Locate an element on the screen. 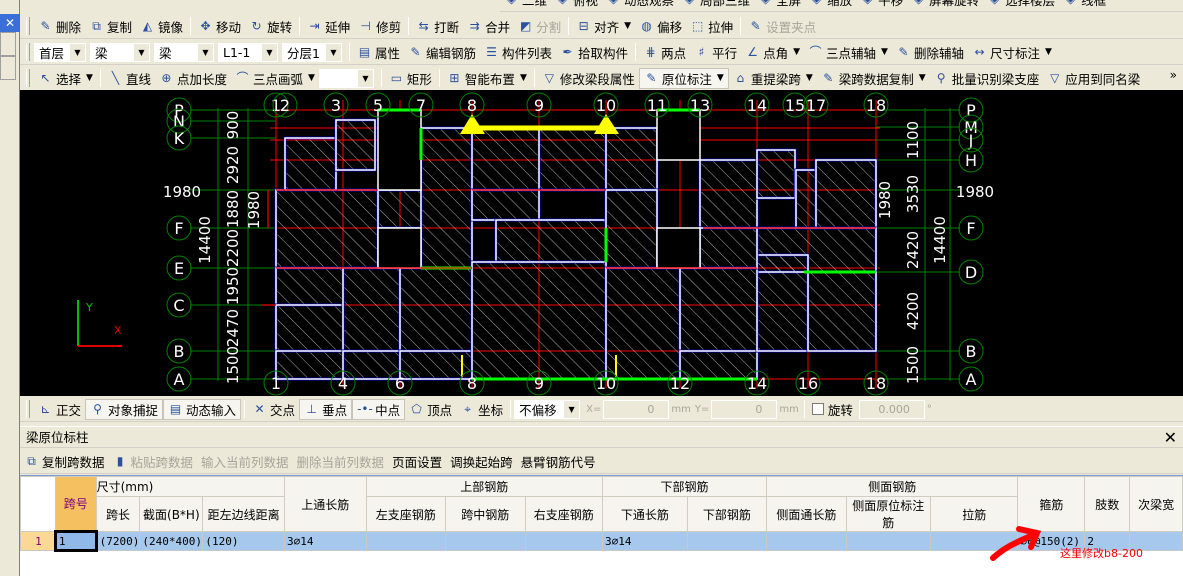 Image resolution: width=1183 pixels, height=576 pixels. y-axis-label: Y is located at coordinates (89, 307).